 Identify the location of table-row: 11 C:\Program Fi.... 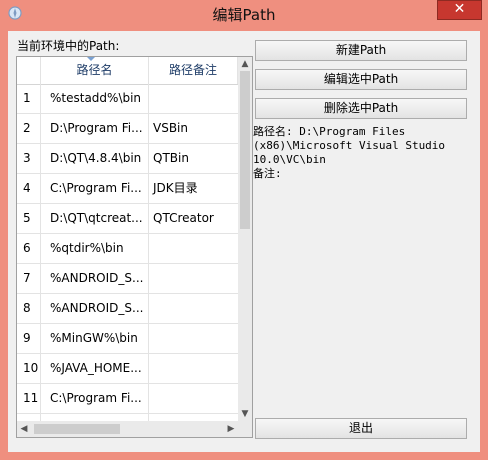
(127, 399).